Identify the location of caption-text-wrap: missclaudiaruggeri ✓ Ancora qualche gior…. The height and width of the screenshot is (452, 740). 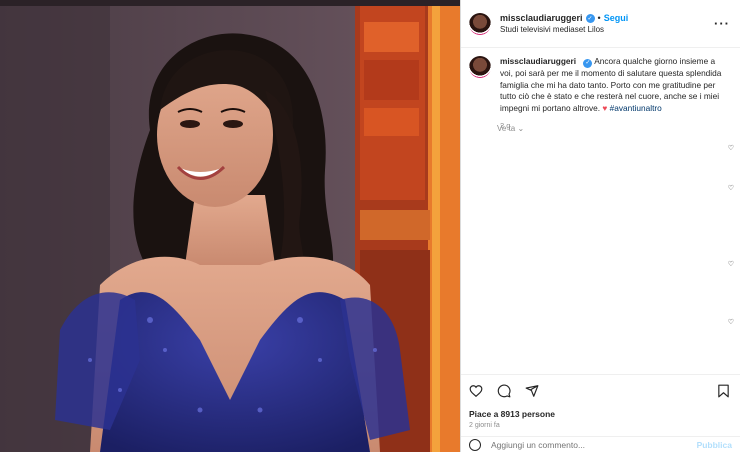
(615, 94).